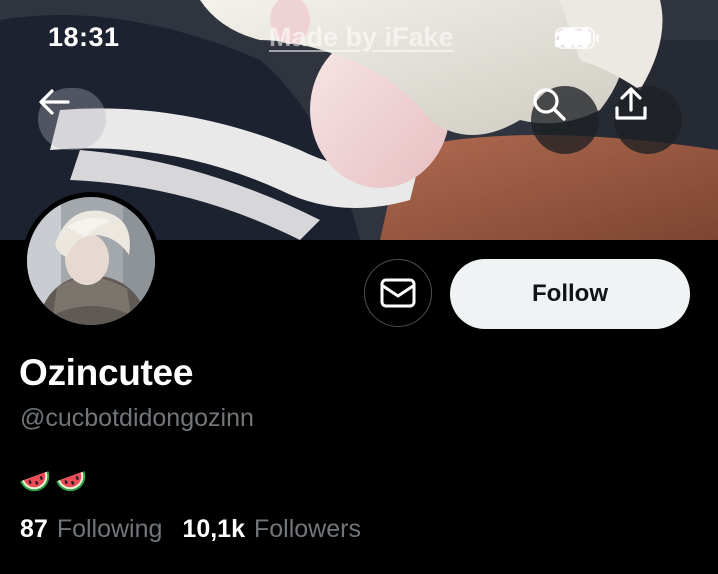 This screenshot has width=718, height=574. I want to click on message-button, so click(398, 293).